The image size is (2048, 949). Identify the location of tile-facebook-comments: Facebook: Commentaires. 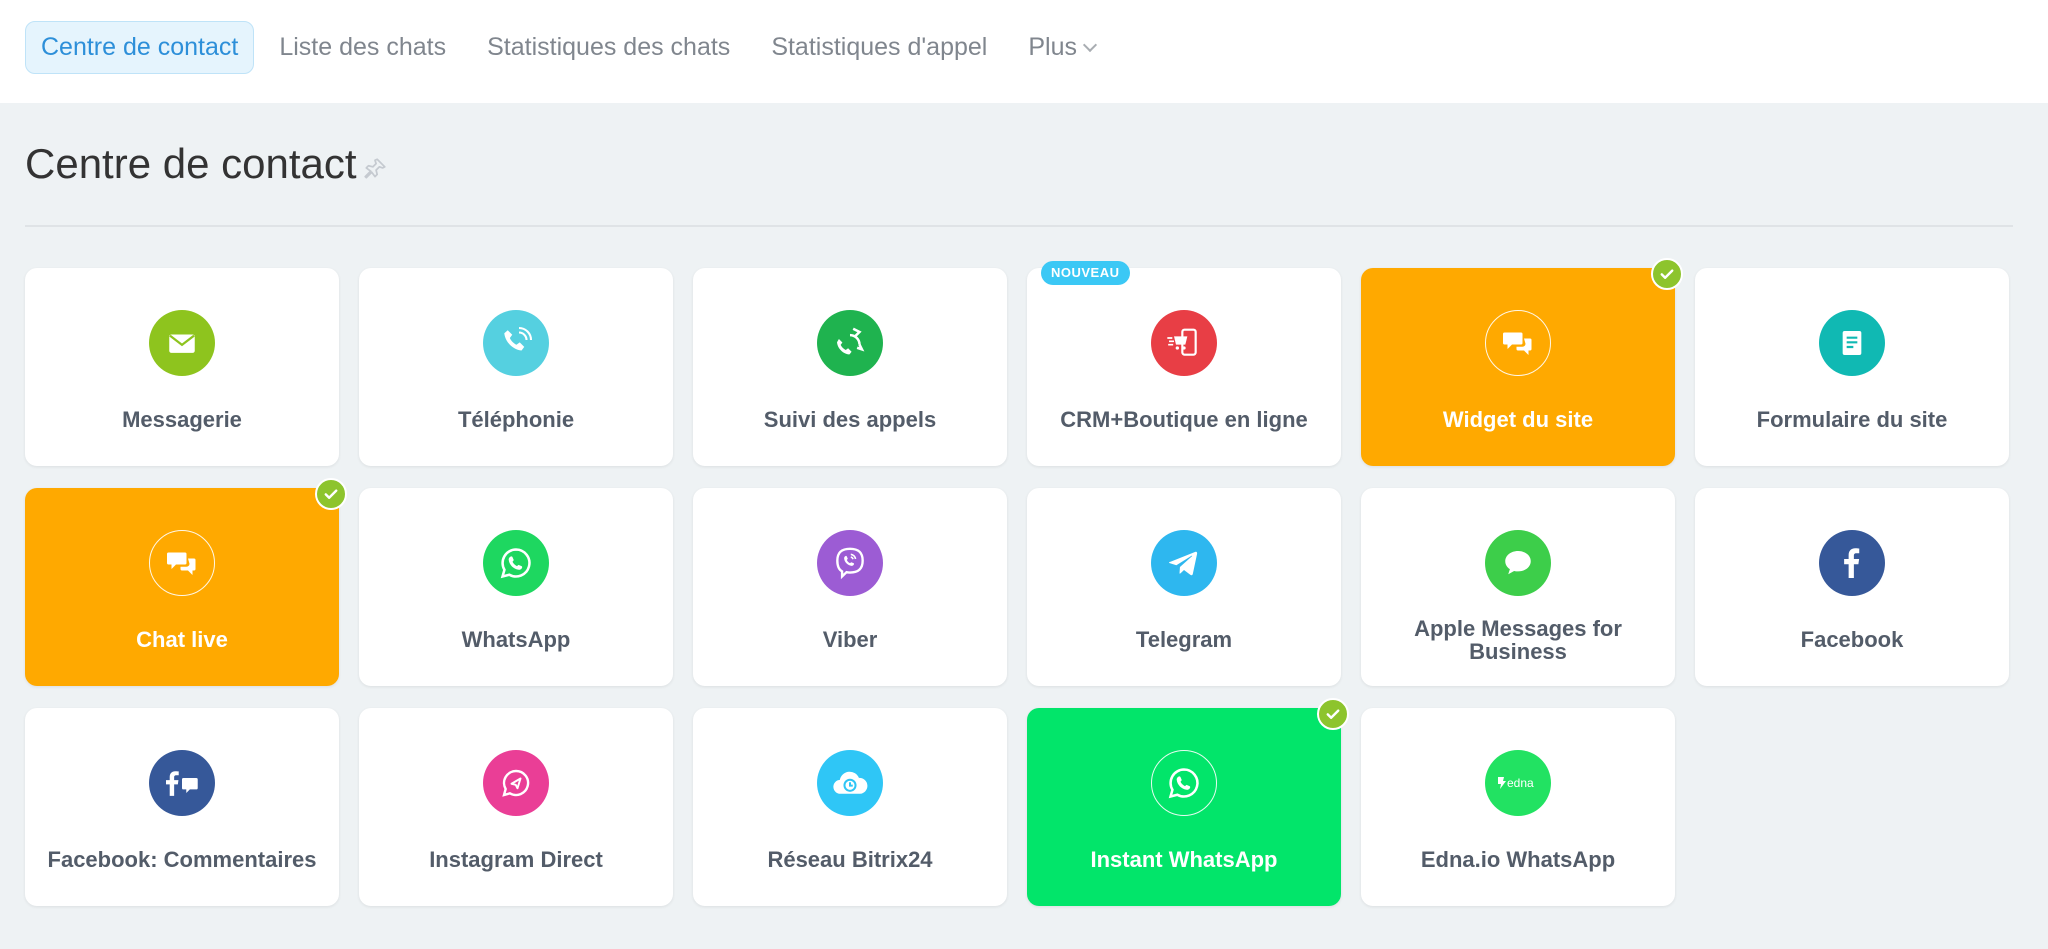
(182, 807).